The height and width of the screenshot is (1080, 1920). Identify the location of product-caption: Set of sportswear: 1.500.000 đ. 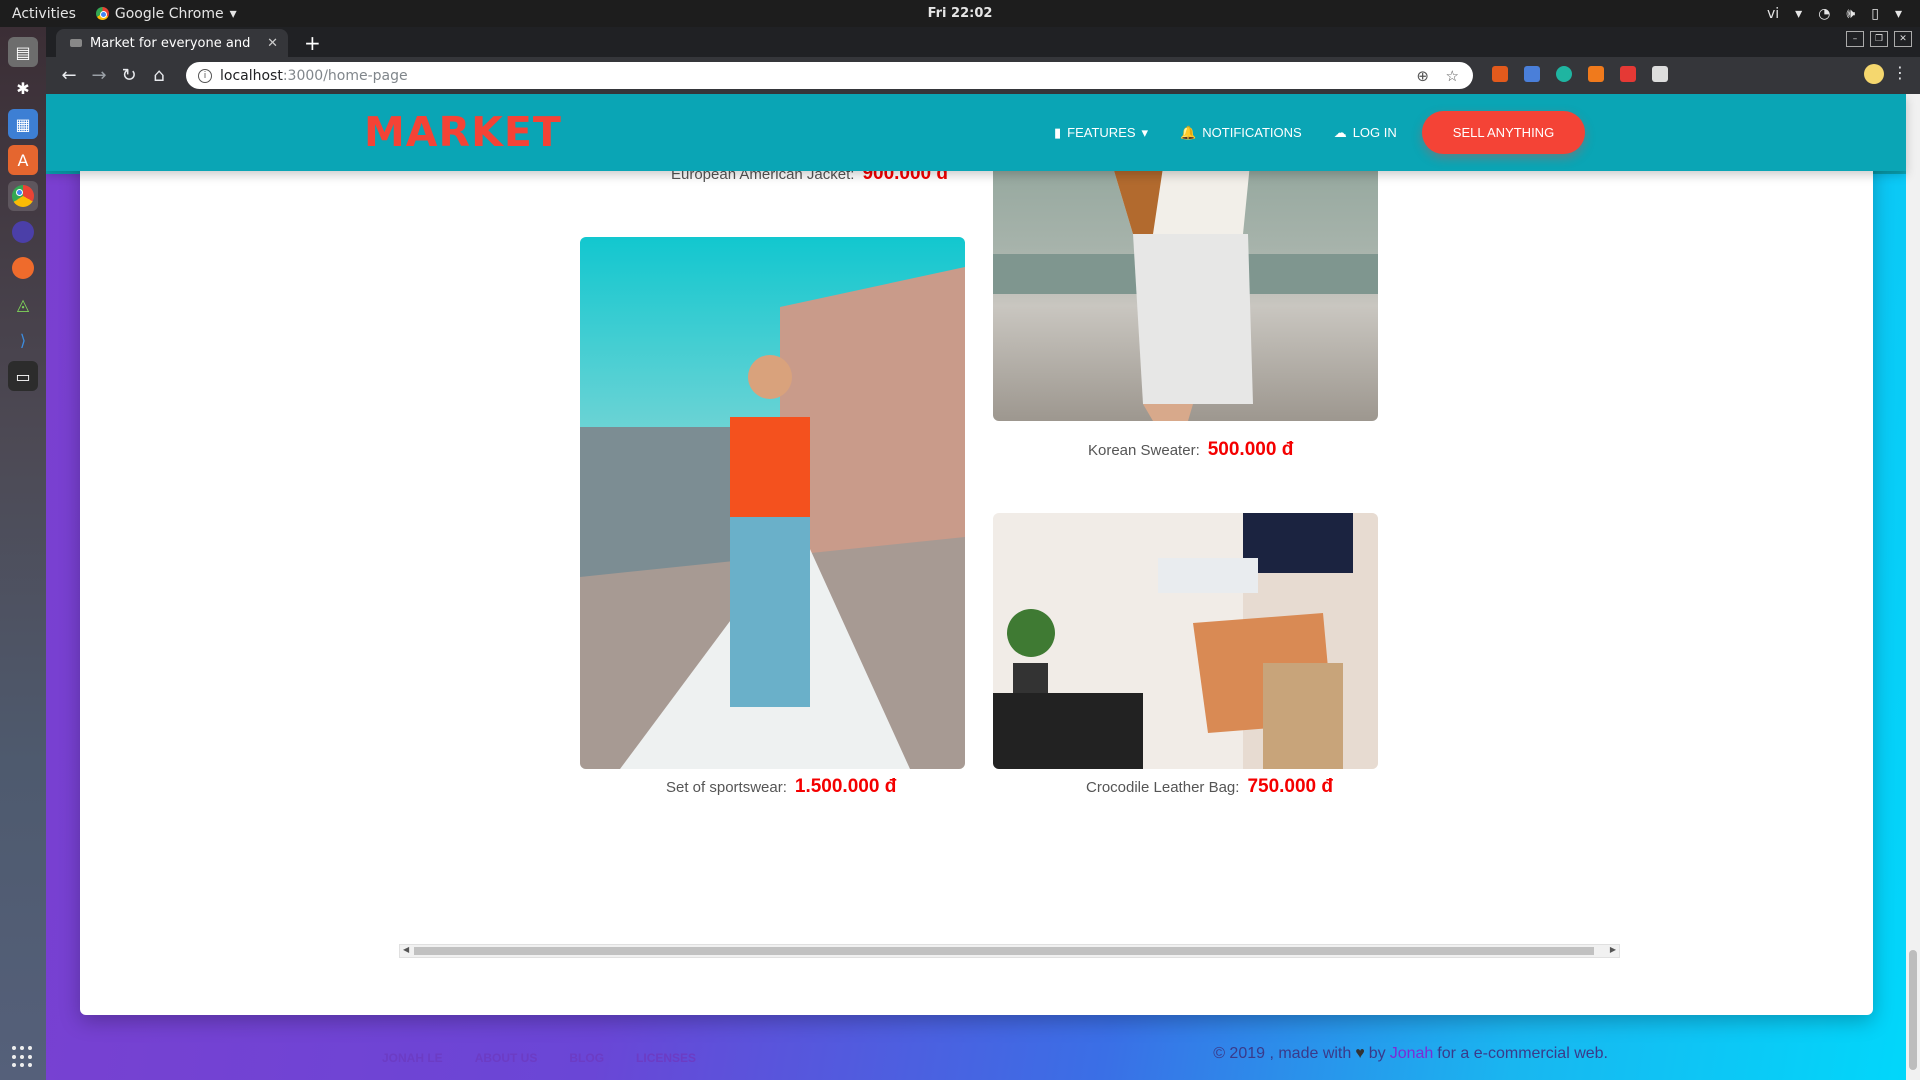
(781, 787).